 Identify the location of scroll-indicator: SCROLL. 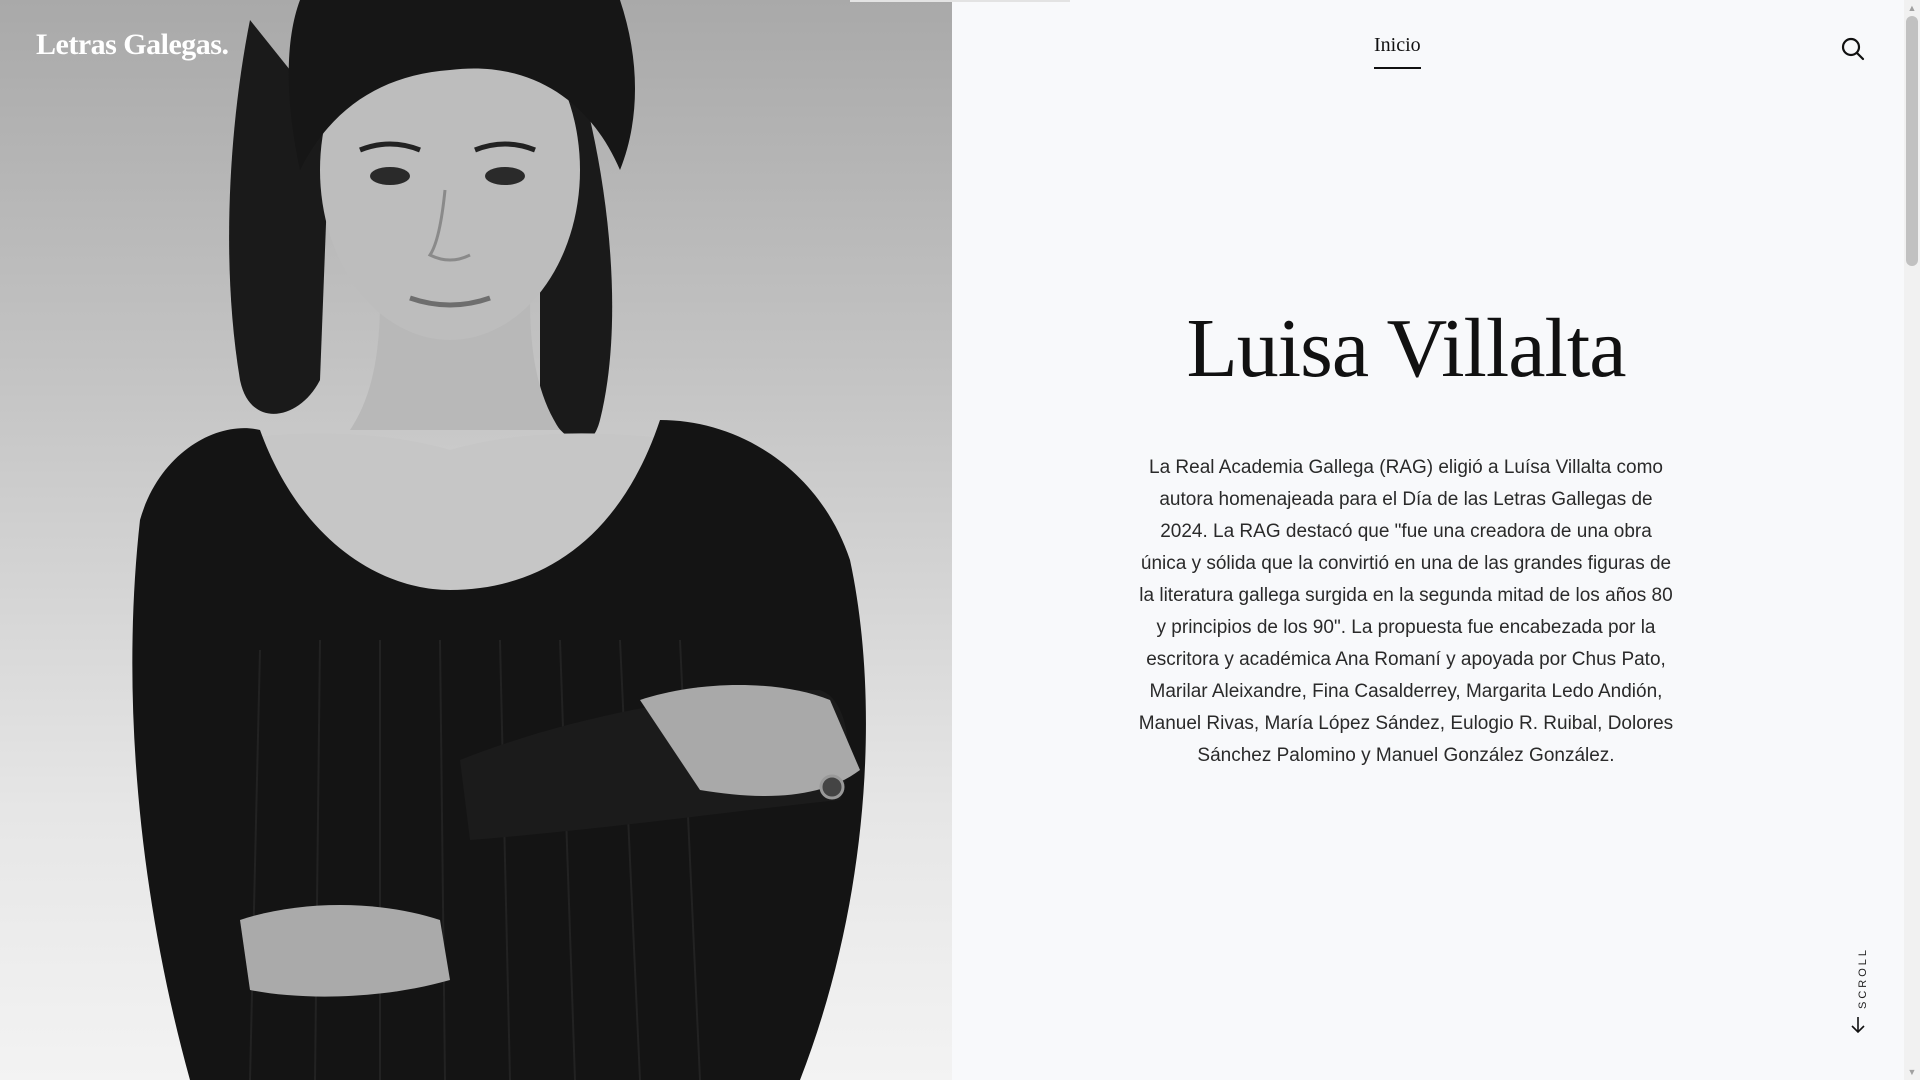
(1858, 991).